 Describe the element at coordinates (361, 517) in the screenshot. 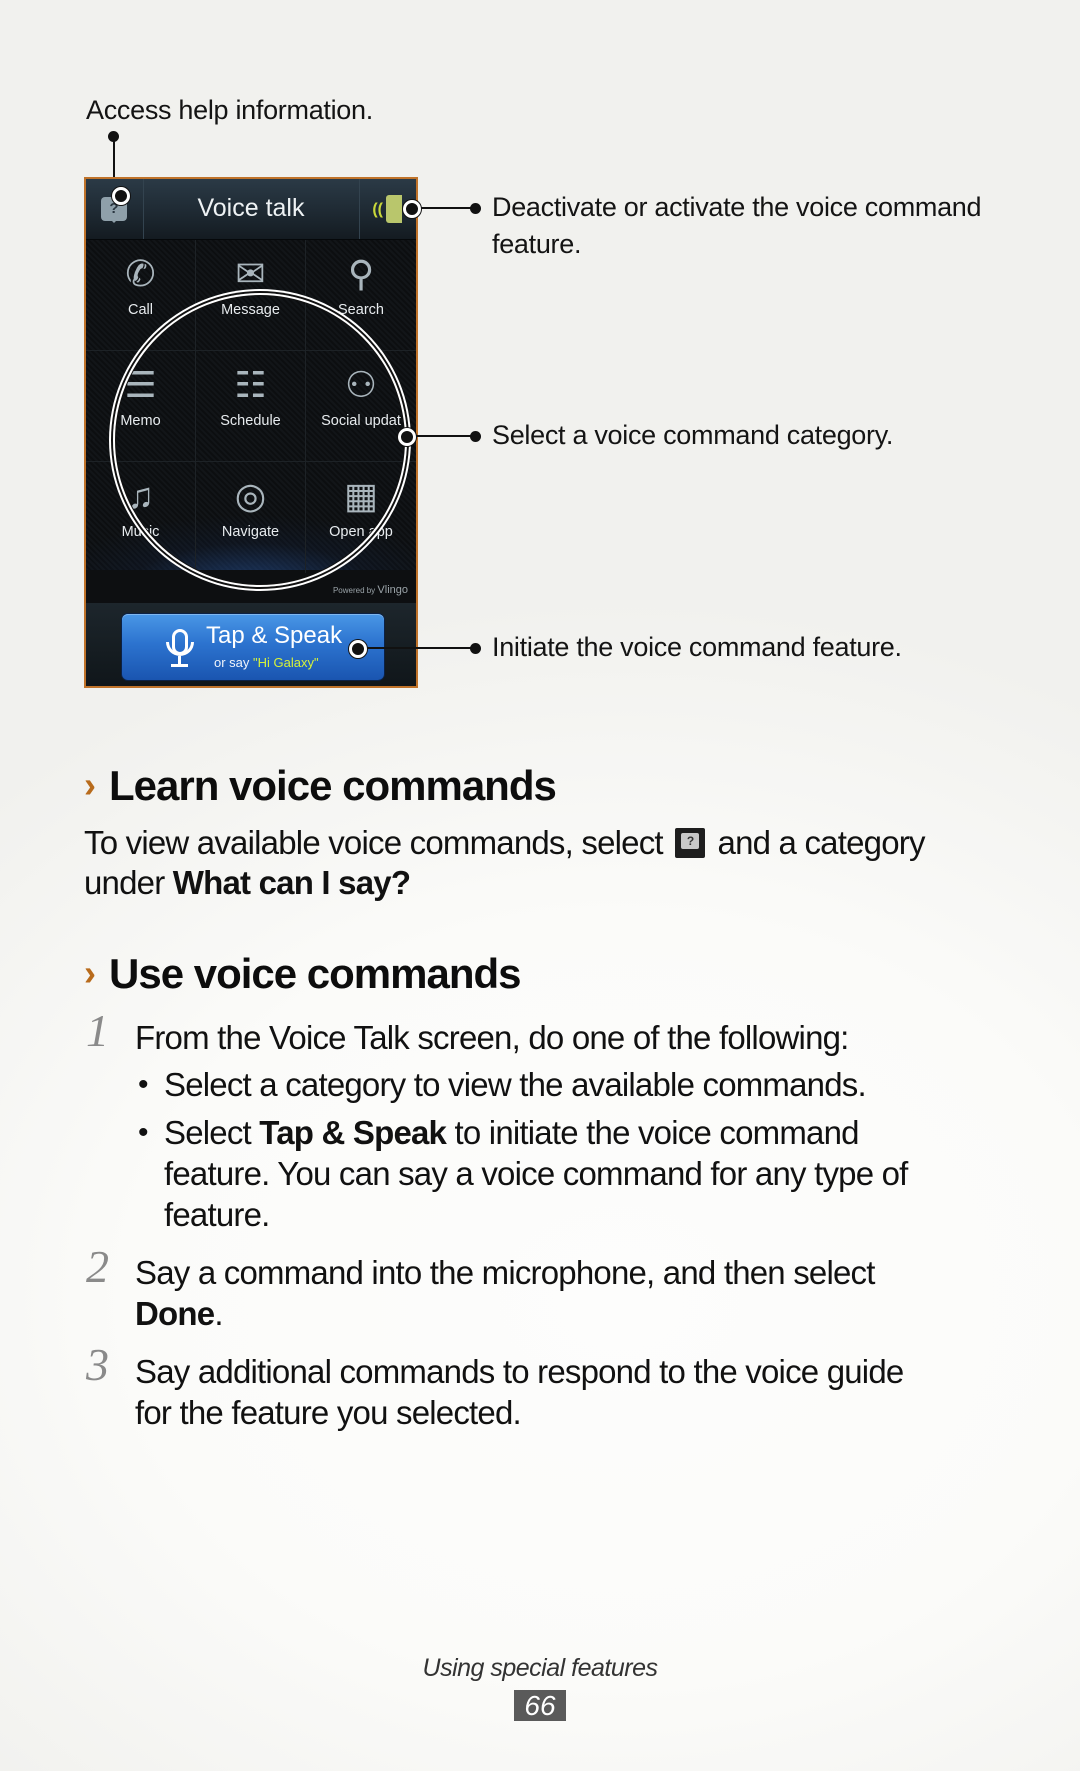

I see `category-open-app: ▦ Open app` at that location.